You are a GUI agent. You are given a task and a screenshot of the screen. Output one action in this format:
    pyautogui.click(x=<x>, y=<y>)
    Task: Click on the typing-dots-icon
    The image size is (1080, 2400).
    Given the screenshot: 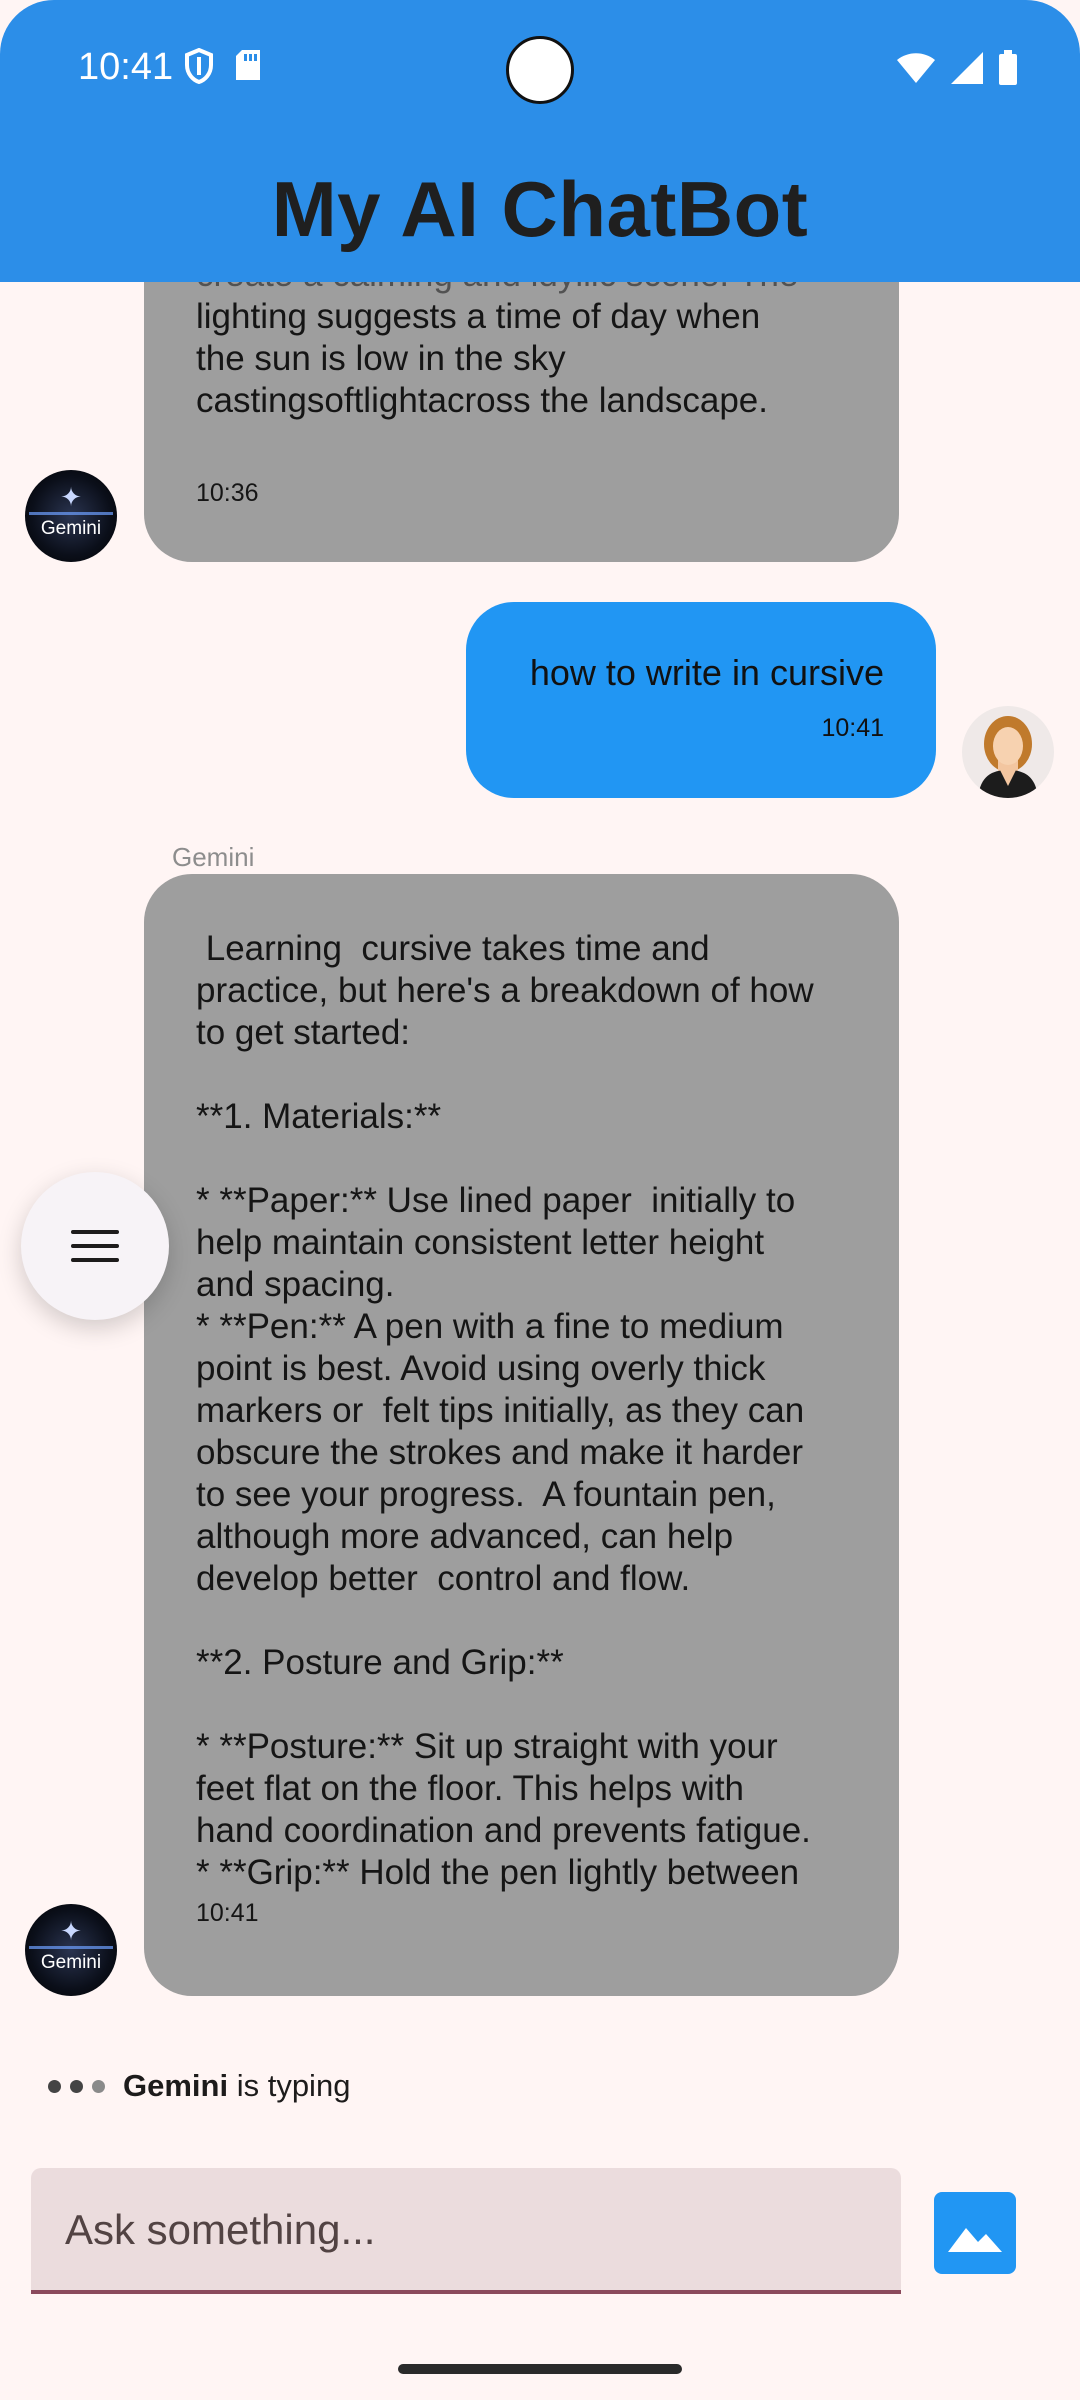 What is the action you would take?
    pyautogui.click(x=76, y=2086)
    